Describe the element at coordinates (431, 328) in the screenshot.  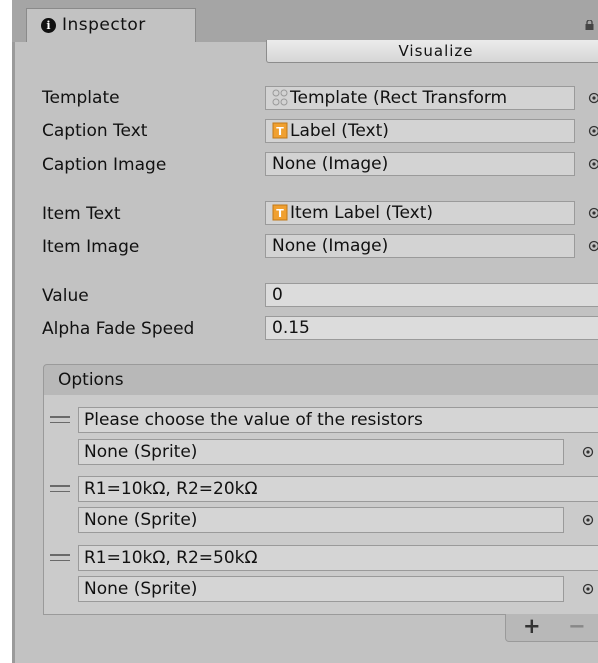
I see `alpha-fade-speed-input: 0.15` at that location.